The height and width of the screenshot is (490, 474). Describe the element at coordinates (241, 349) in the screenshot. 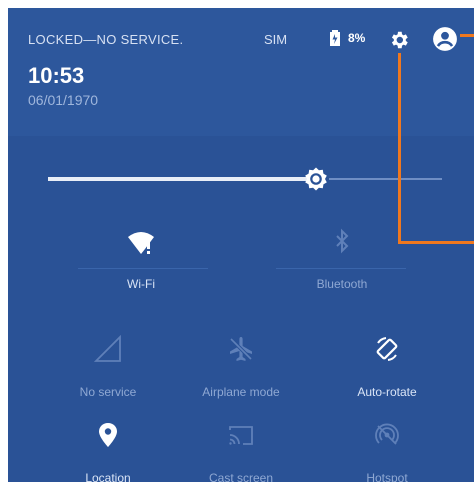

I see `airplane-icon` at that location.